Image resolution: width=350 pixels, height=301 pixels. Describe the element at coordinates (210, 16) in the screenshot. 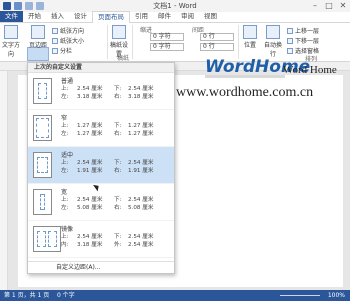

I see `tab-view: 视图` at that location.